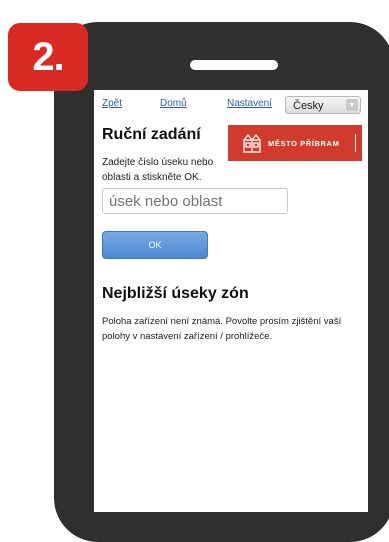  I want to click on ok-button: OK, so click(155, 245).